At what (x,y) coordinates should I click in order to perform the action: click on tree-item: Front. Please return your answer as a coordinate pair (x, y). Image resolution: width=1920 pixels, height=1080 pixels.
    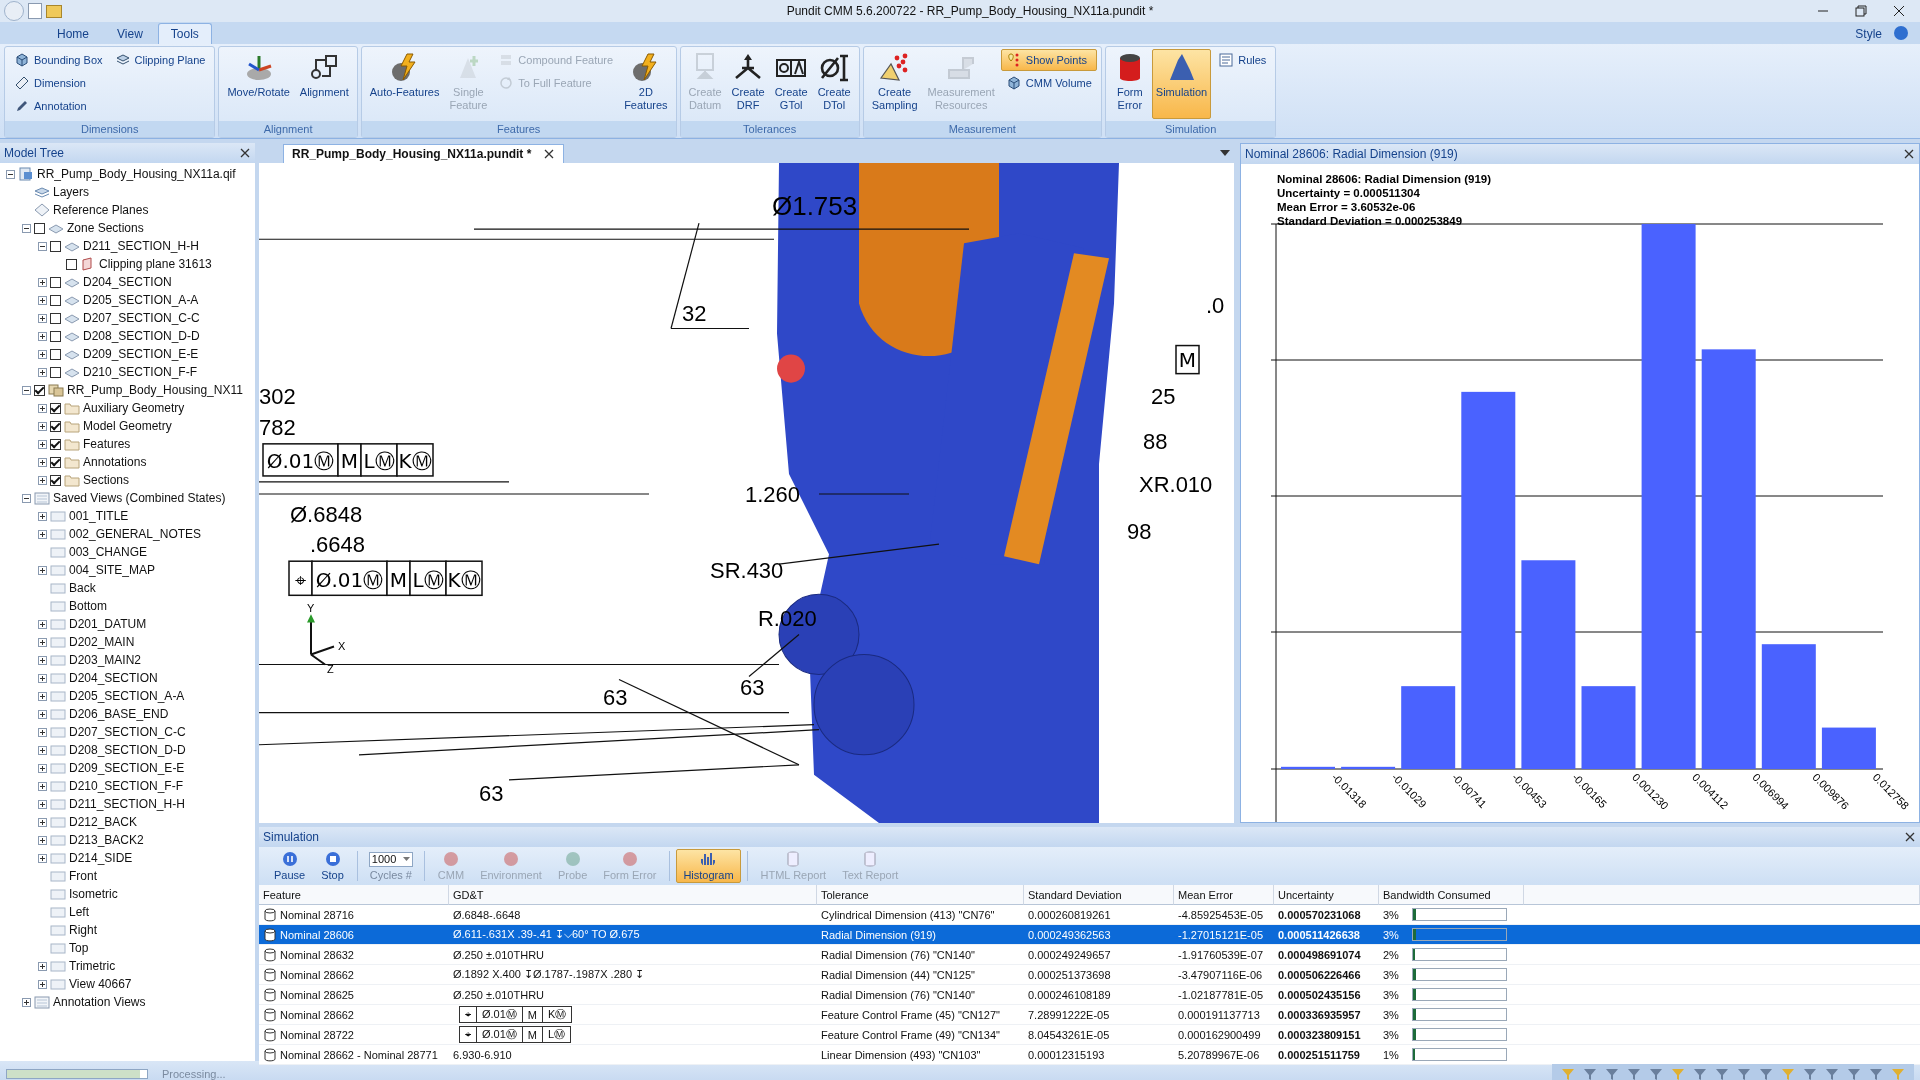
    Looking at the image, I should click on (83, 876).